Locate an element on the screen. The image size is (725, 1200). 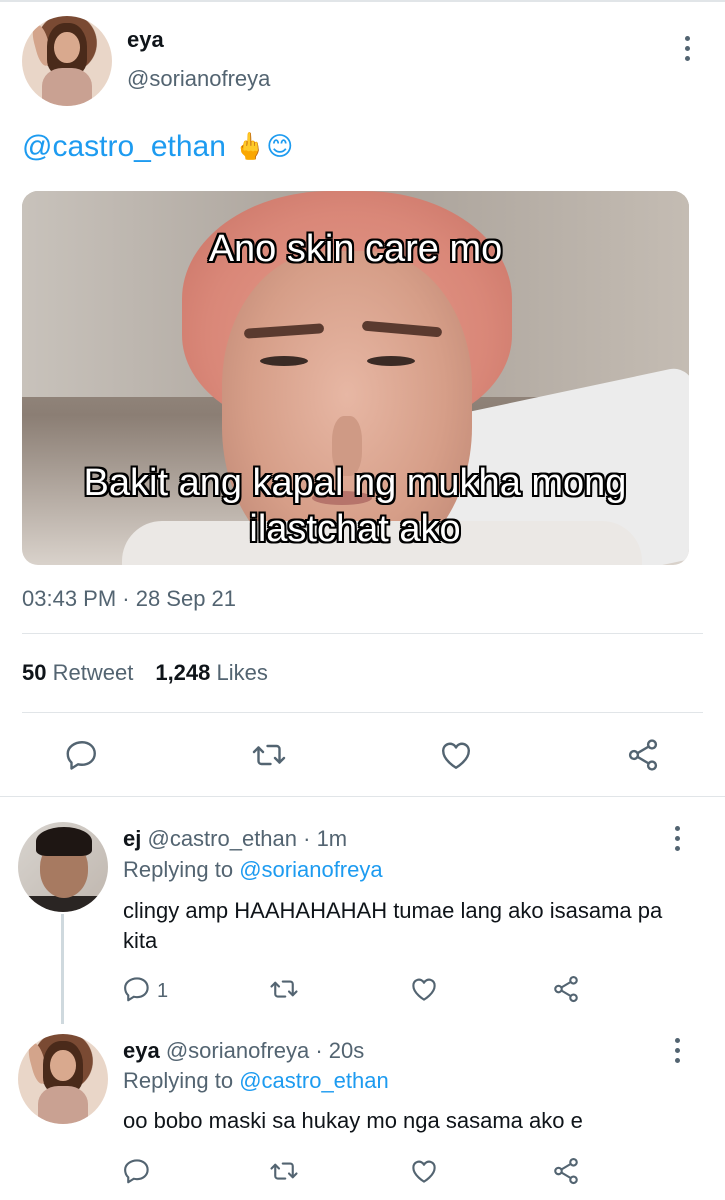
reply-header: eya @sorianofreya · 20s is located at coordinates (243, 1051).